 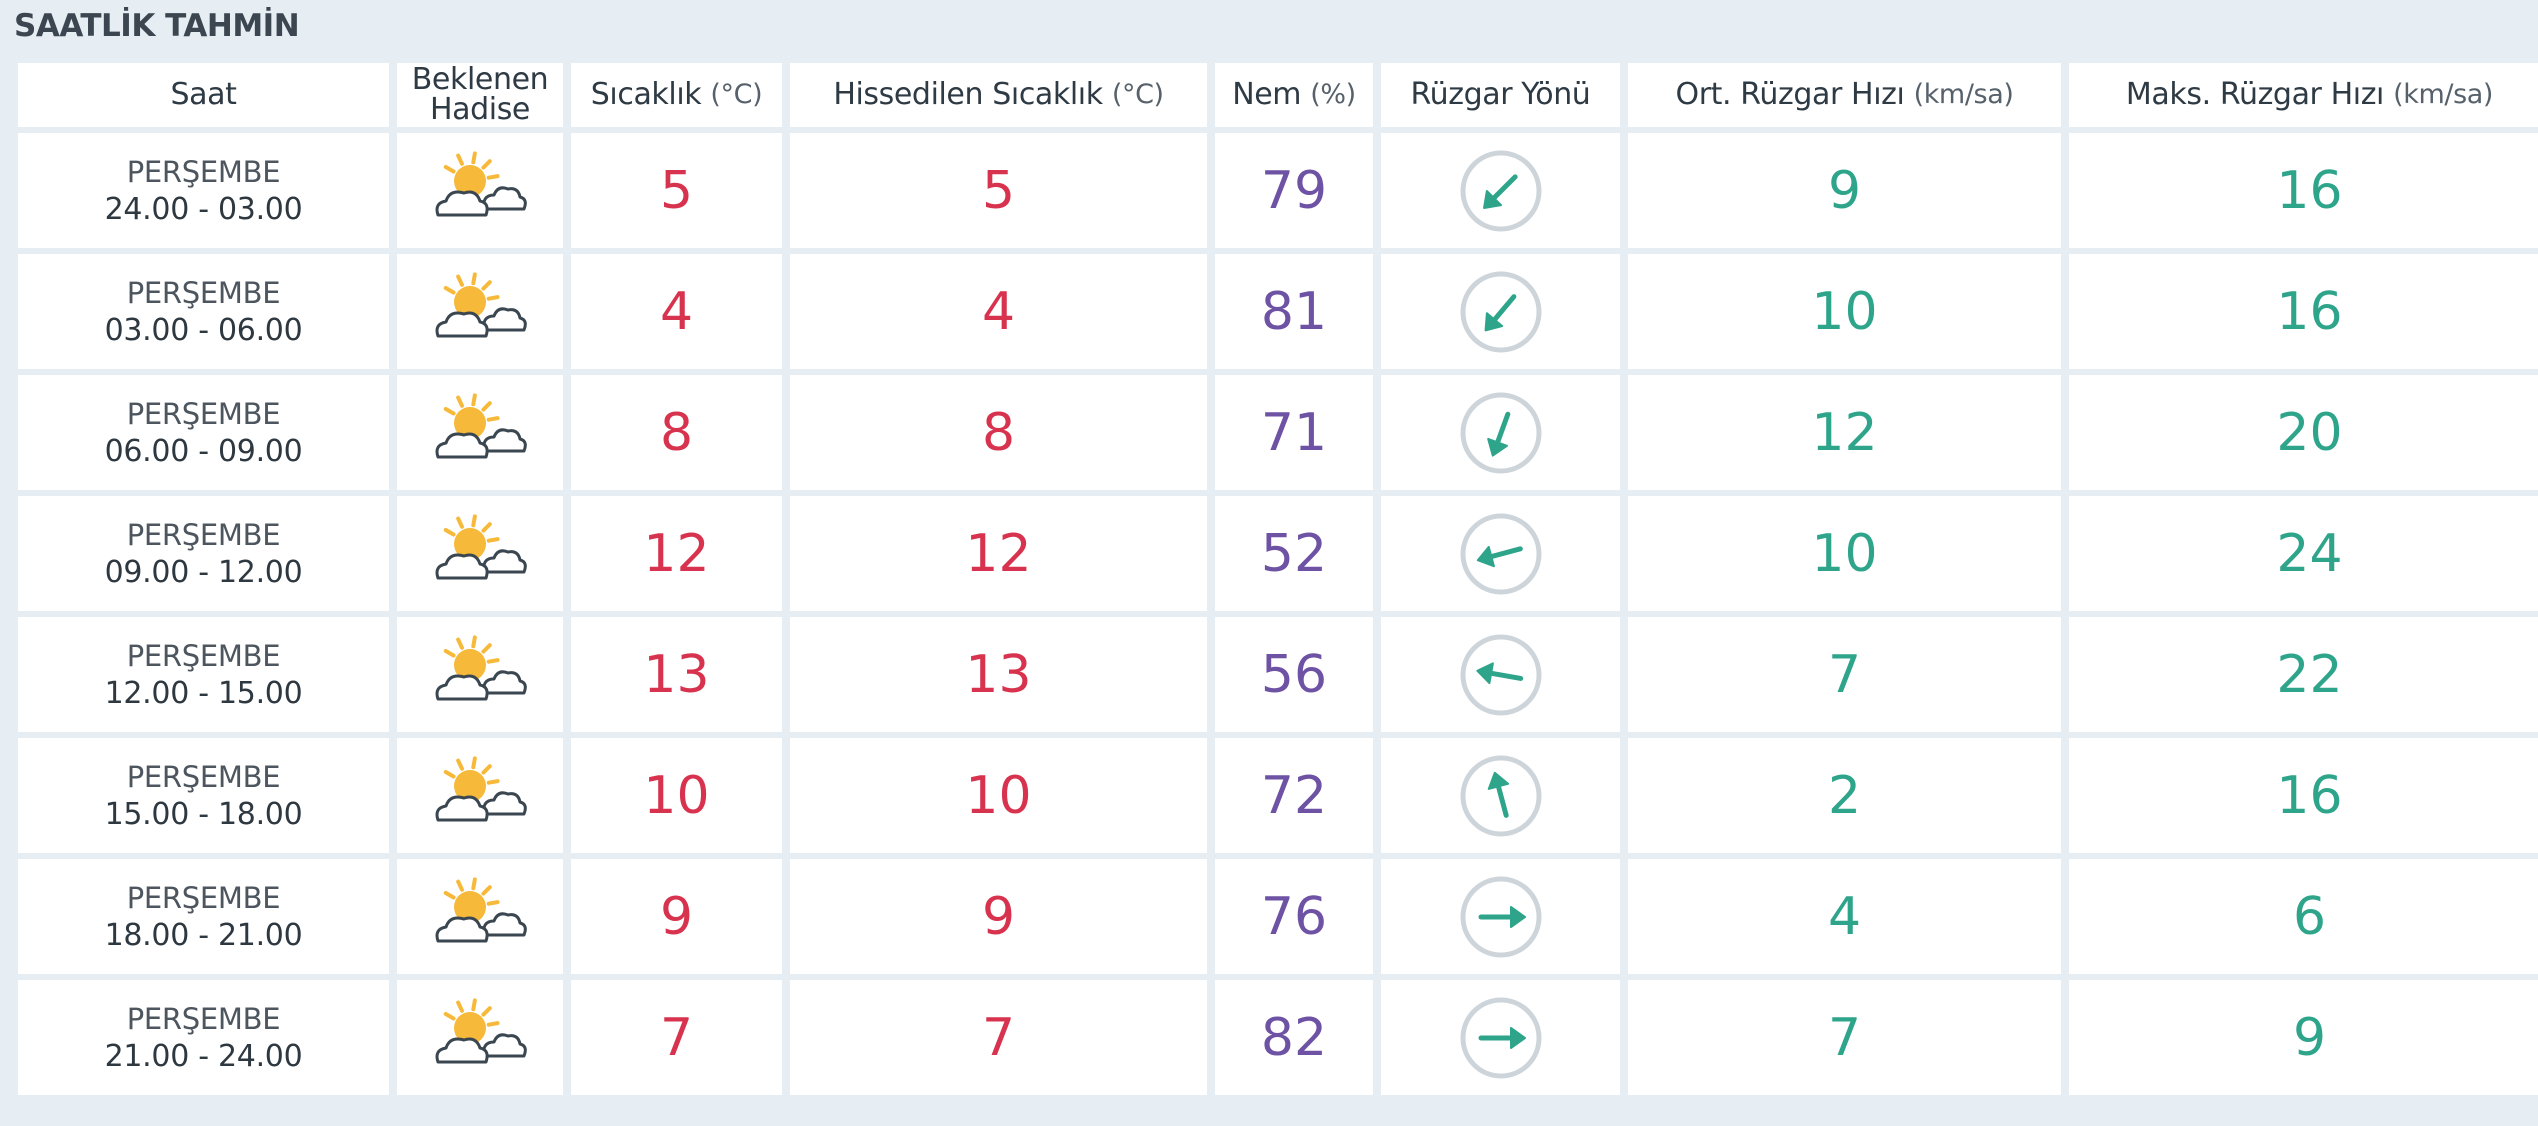 I want to click on feels-like-value: 10, so click(x=998, y=795).